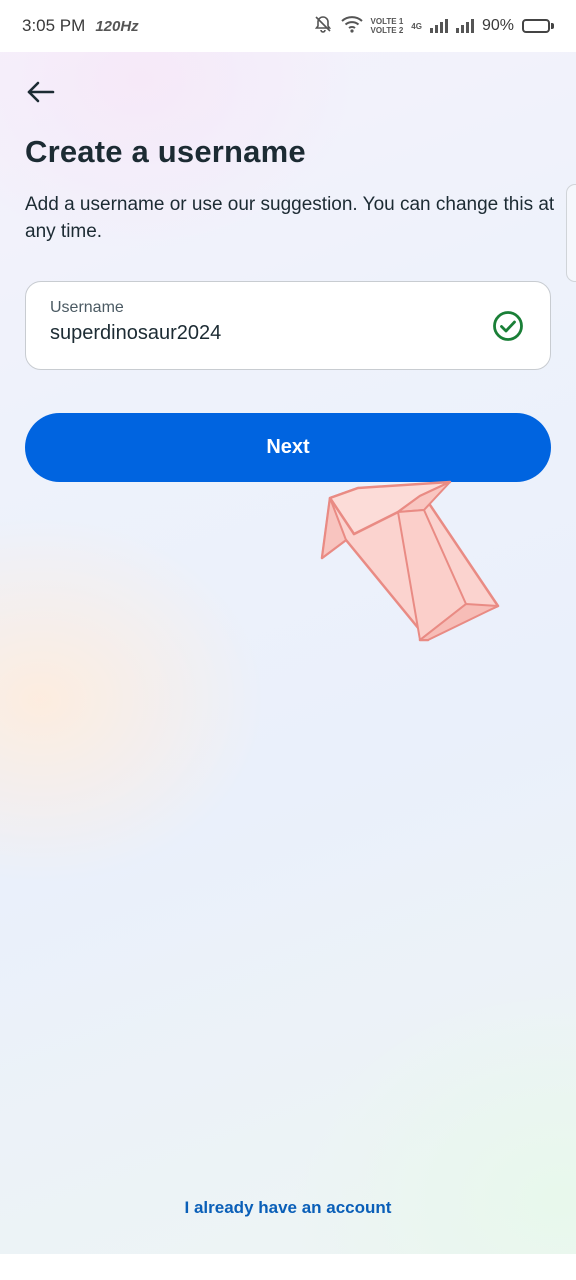 This screenshot has height=1280, width=576. What do you see at coordinates (288, 1267) in the screenshot?
I see `bottom-bar` at bounding box center [288, 1267].